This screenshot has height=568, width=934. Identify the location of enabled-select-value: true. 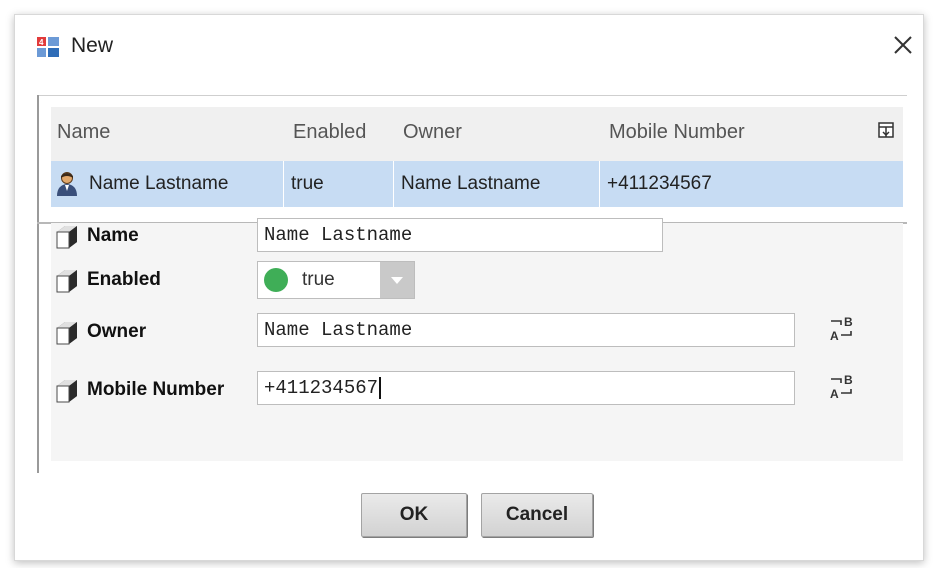
(318, 279).